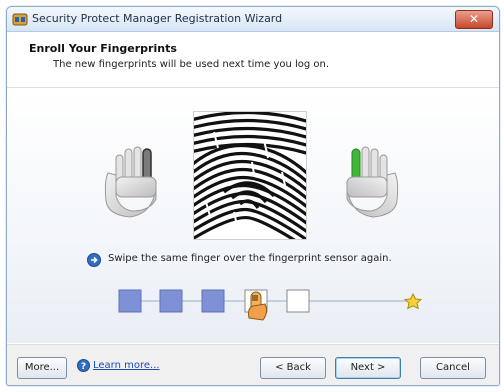 The width and height of the screenshot is (504, 392). I want to click on next-button: Next >, so click(368, 368).